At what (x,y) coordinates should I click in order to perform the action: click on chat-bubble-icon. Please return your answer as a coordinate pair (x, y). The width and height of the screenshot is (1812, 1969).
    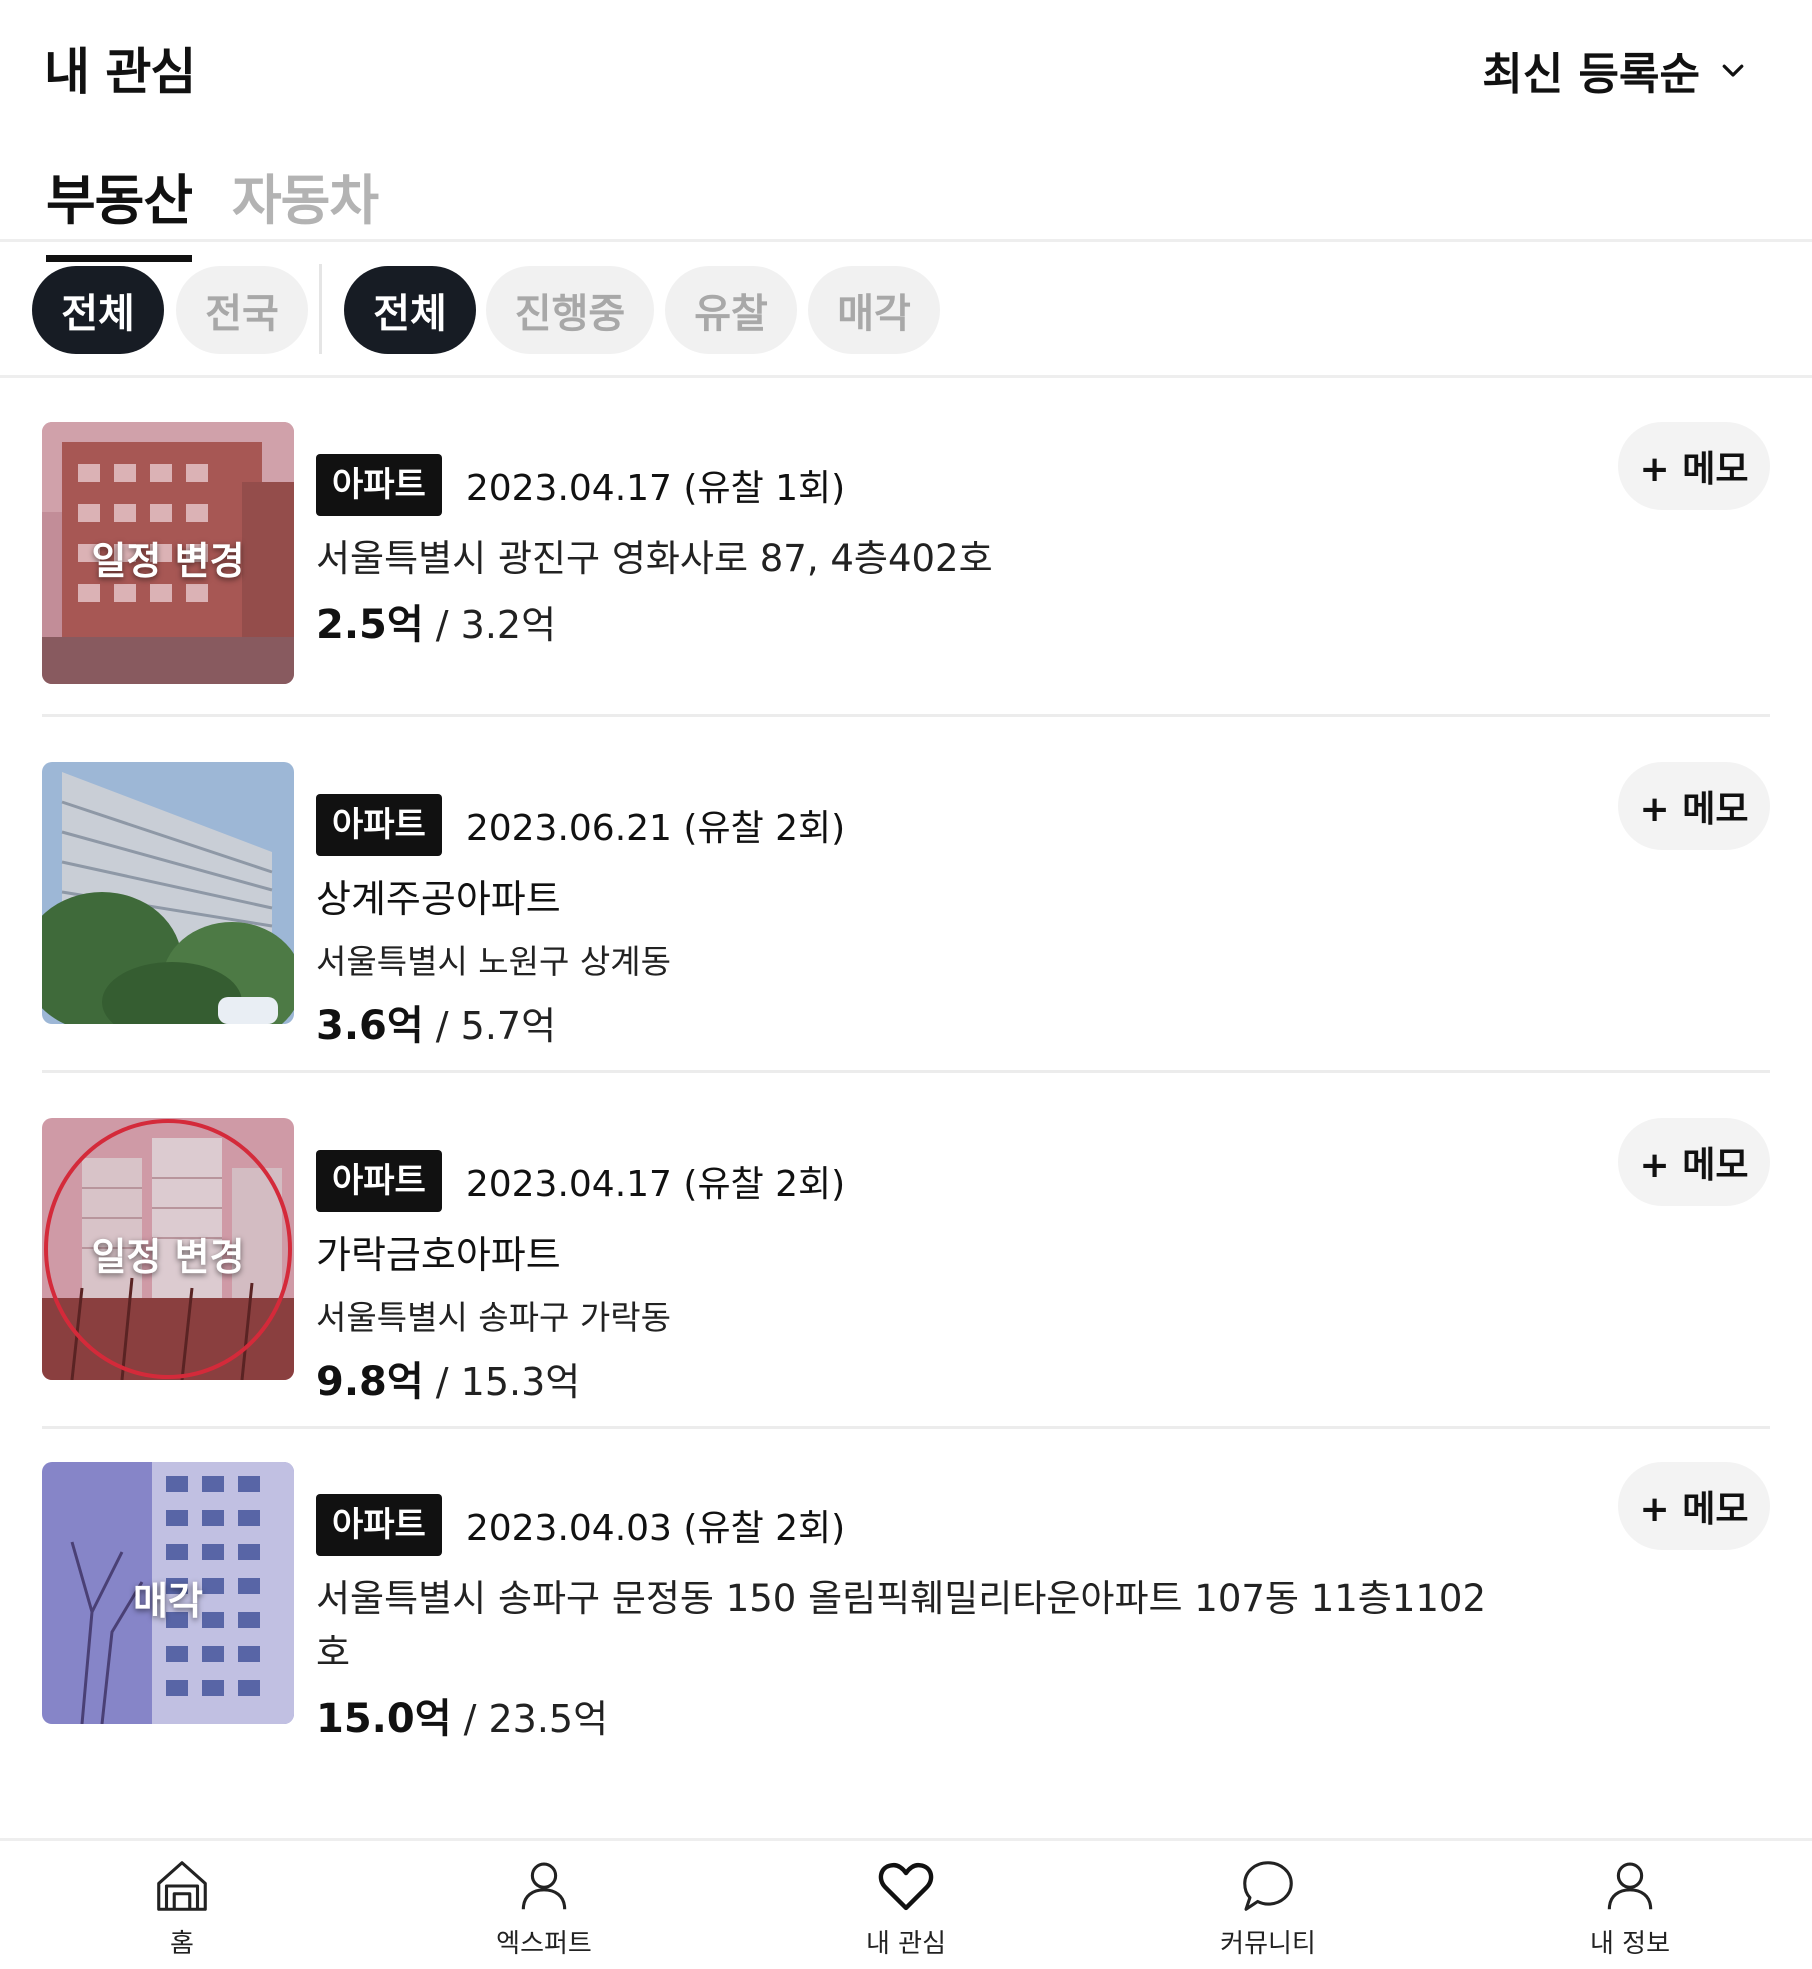
    Looking at the image, I should click on (1268, 1886).